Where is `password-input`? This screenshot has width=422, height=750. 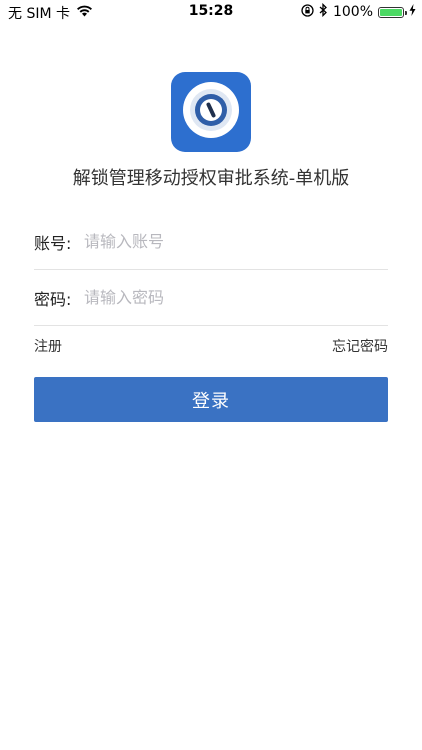 password-input is located at coordinates (236, 297).